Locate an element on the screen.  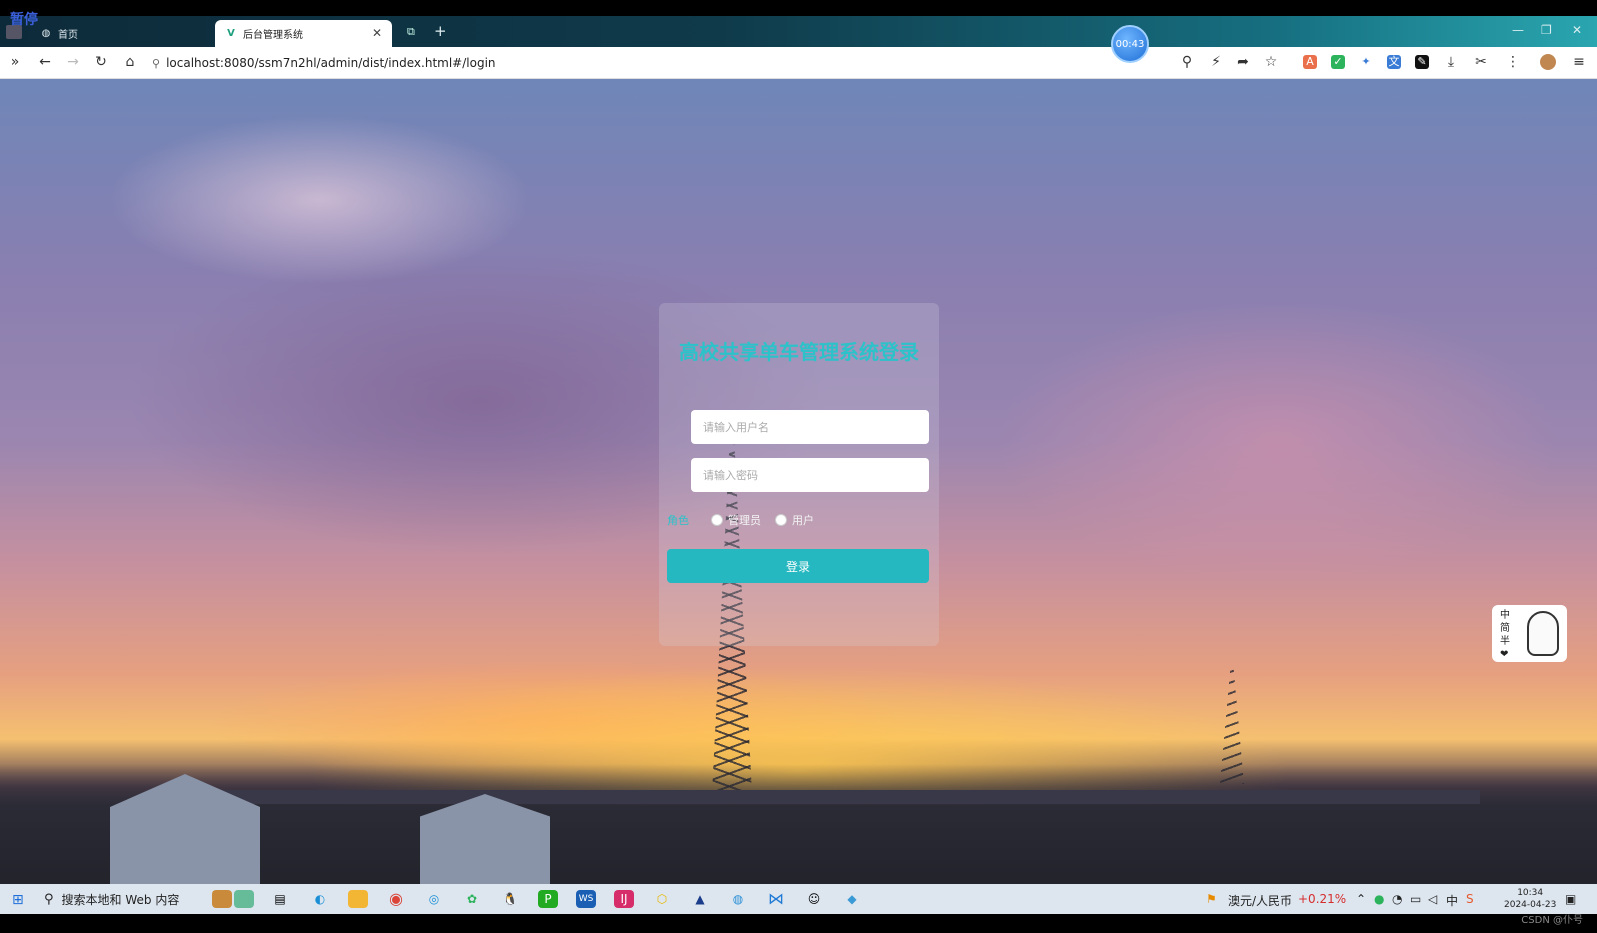
restore-icon: ❐ is located at coordinates (1546, 30).